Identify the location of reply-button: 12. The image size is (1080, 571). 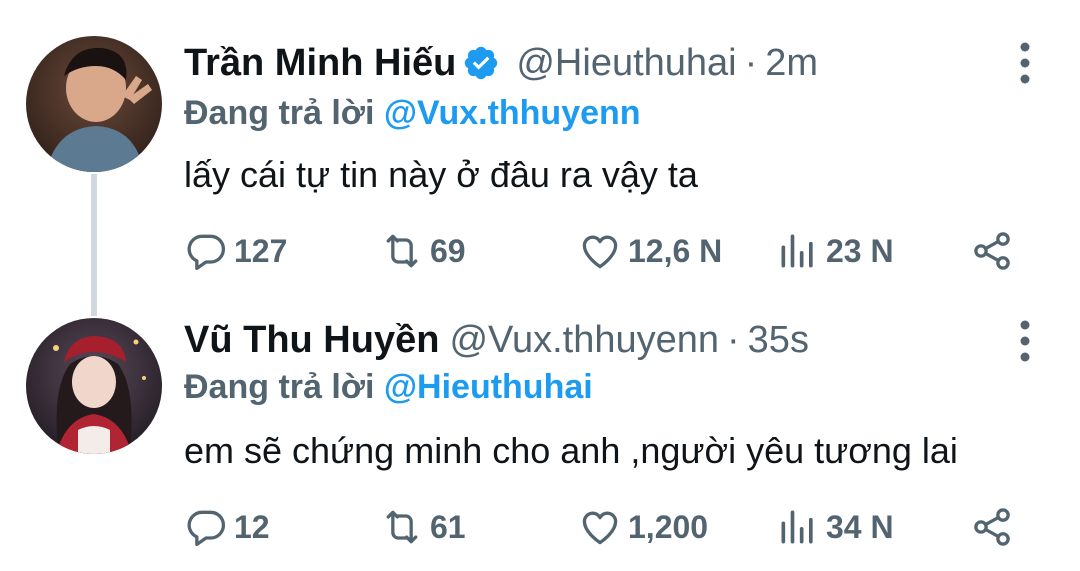
(227, 527).